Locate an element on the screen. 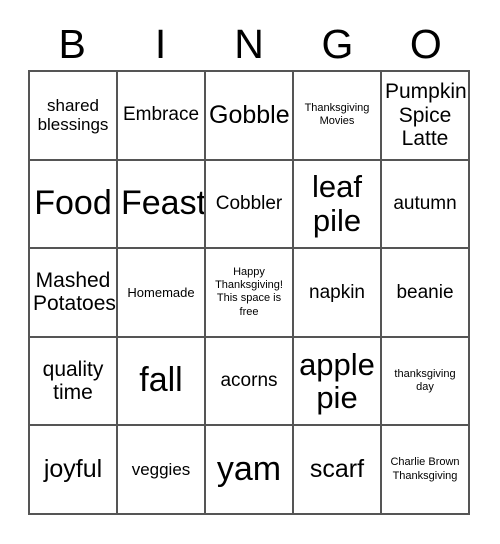 The height and width of the screenshot is (544, 500). header-letter-o: O is located at coordinates (425, 43).